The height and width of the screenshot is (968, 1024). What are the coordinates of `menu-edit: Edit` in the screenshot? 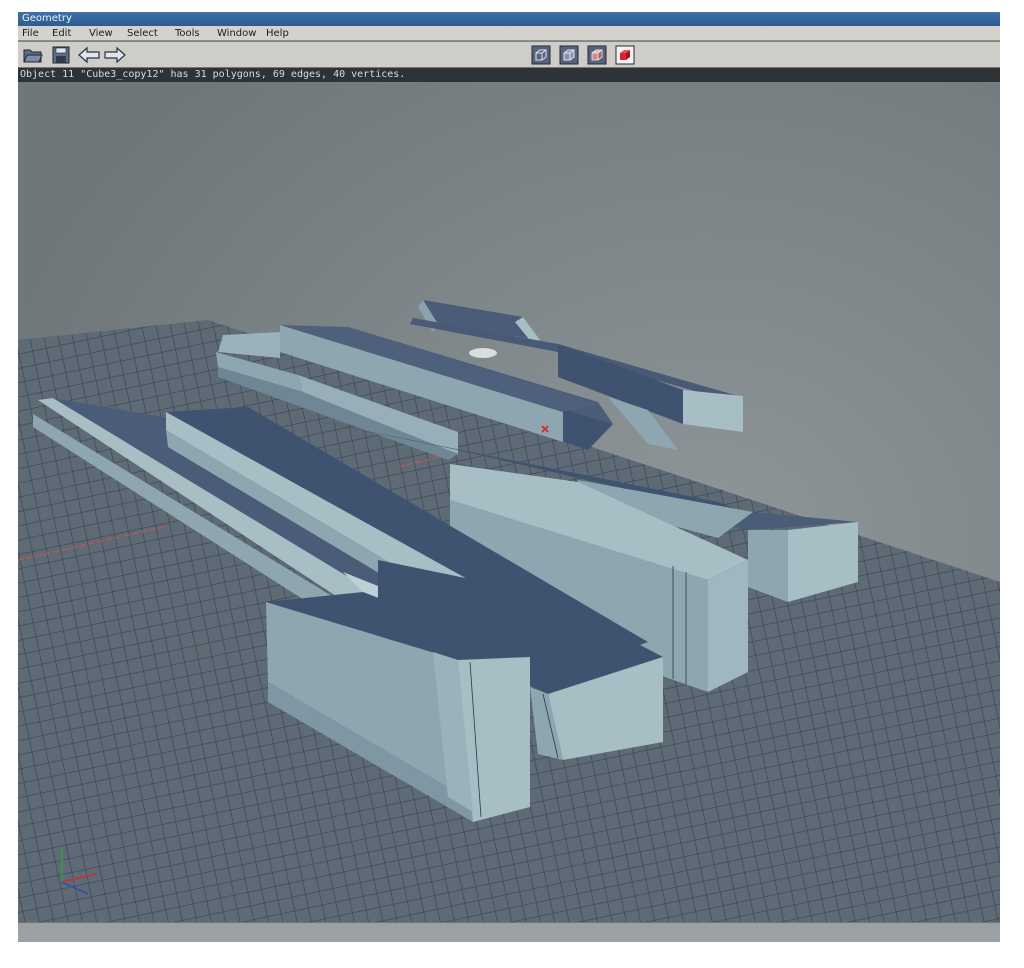 It's located at (61, 33).